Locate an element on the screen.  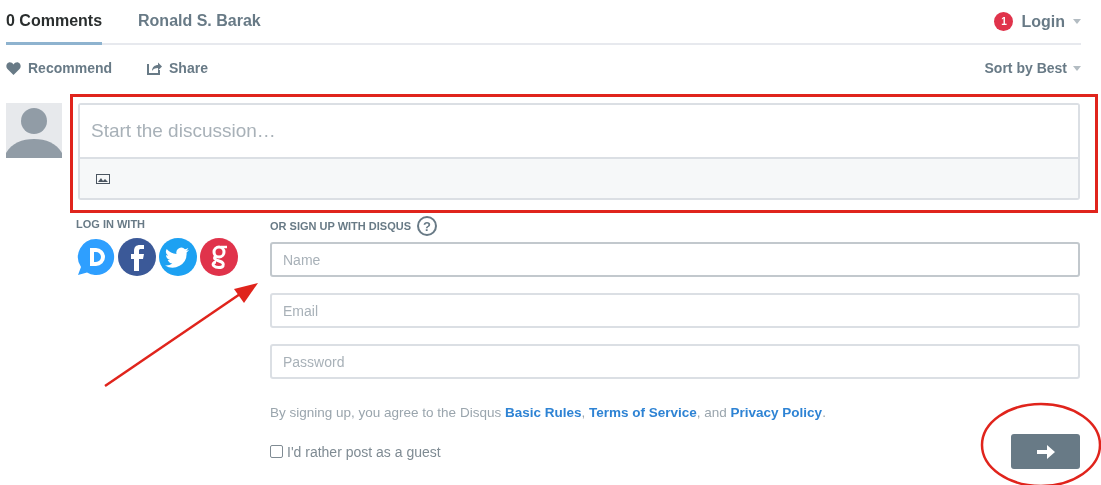
g-logo-icon is located at coordinates (219, 257).